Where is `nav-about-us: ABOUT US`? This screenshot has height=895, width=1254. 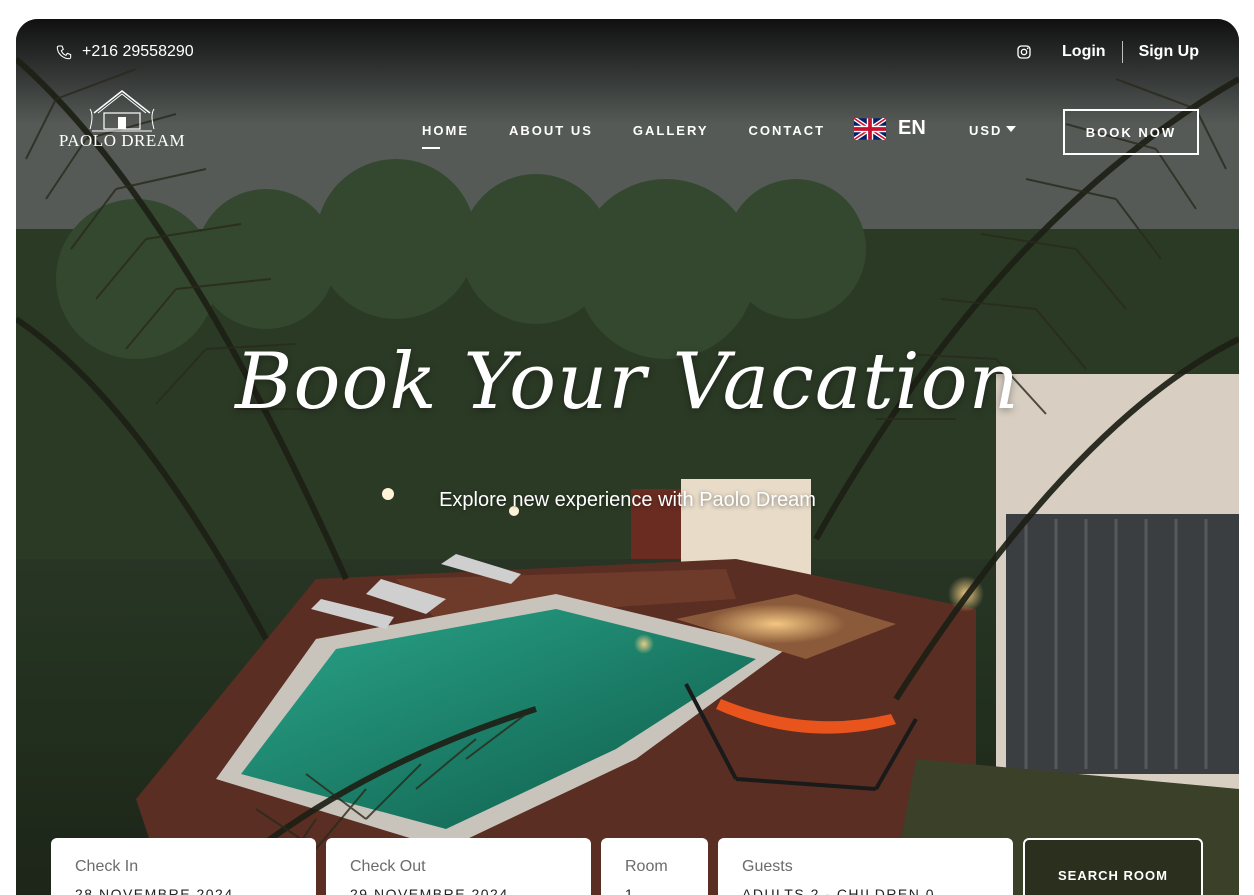
nav-about-us: ABOUT US is located at coordinates (551, 130).